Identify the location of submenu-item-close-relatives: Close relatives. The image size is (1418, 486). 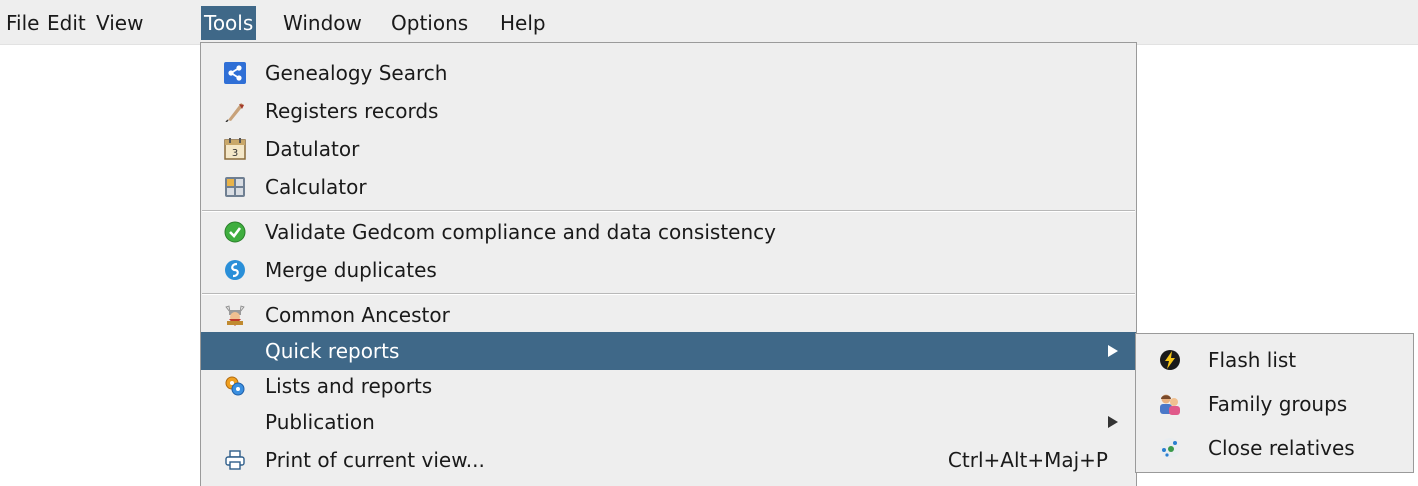
(1274, 448).